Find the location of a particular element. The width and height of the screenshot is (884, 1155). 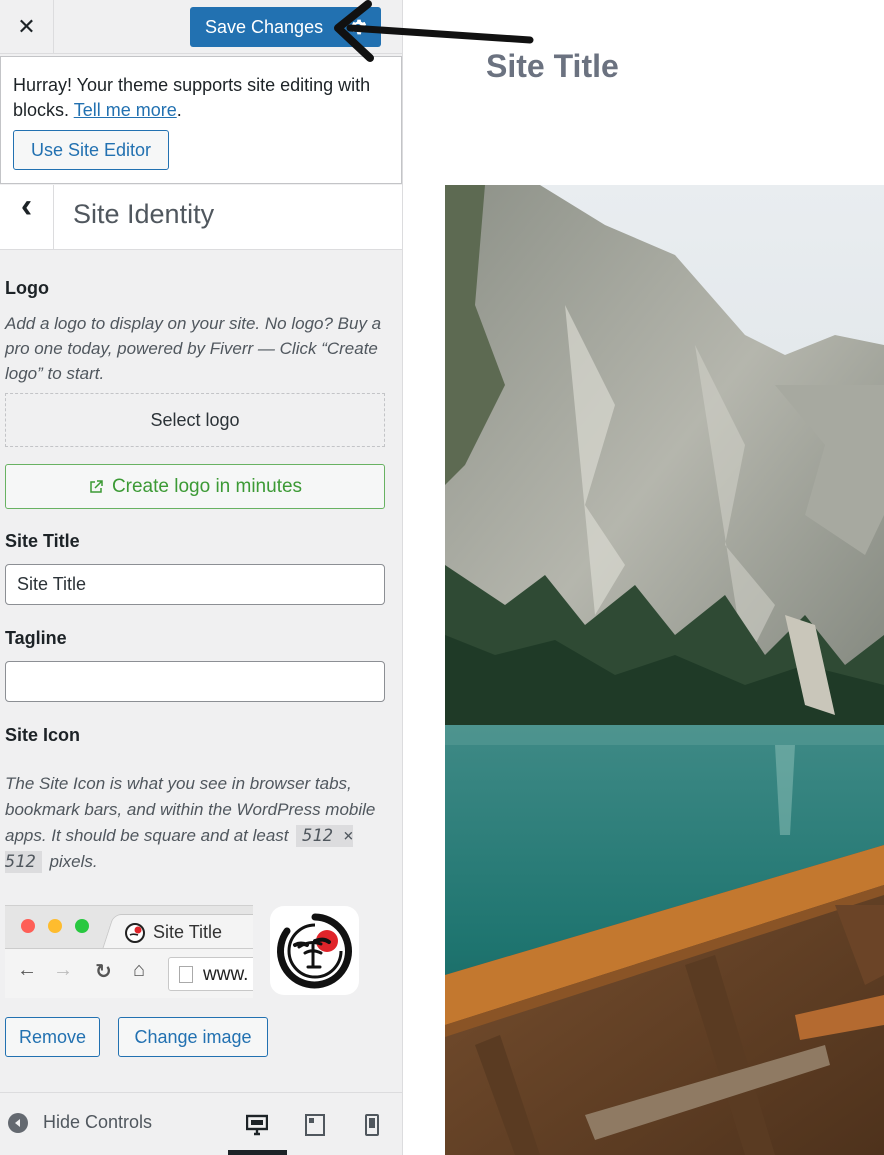

tagline-label: Tagline is located at coordinates (36, 638).